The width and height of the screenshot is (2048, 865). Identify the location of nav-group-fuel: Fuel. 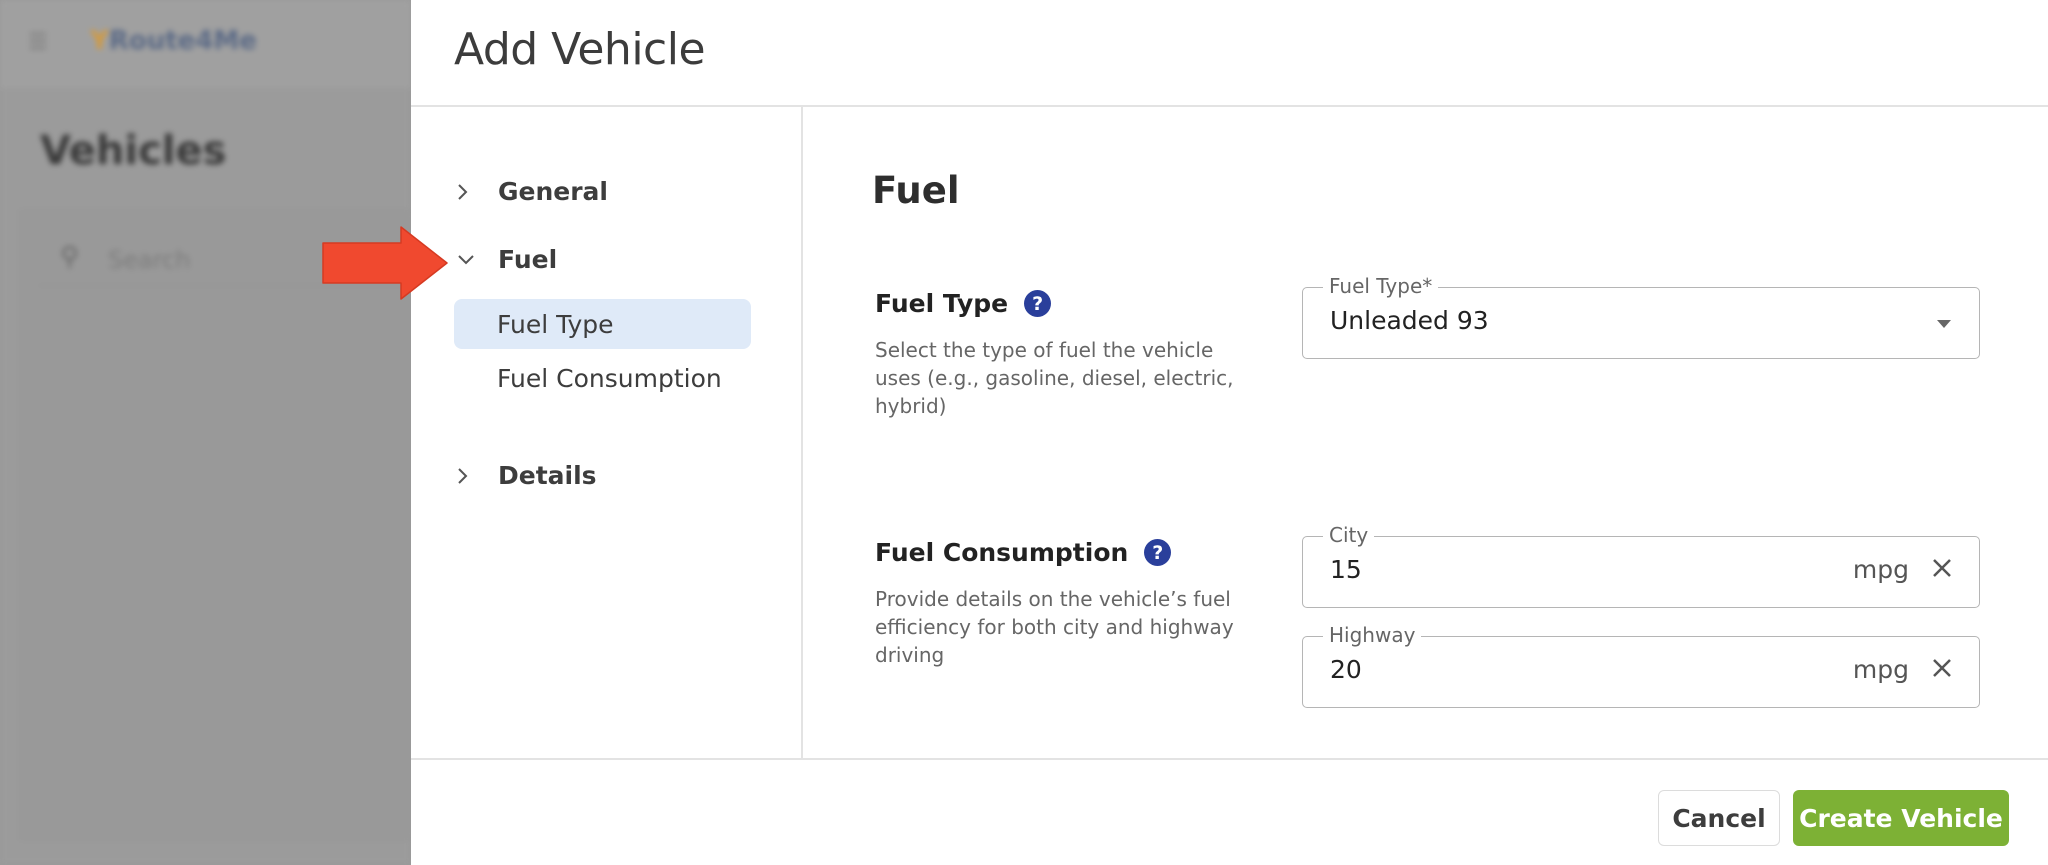
(506, 259).